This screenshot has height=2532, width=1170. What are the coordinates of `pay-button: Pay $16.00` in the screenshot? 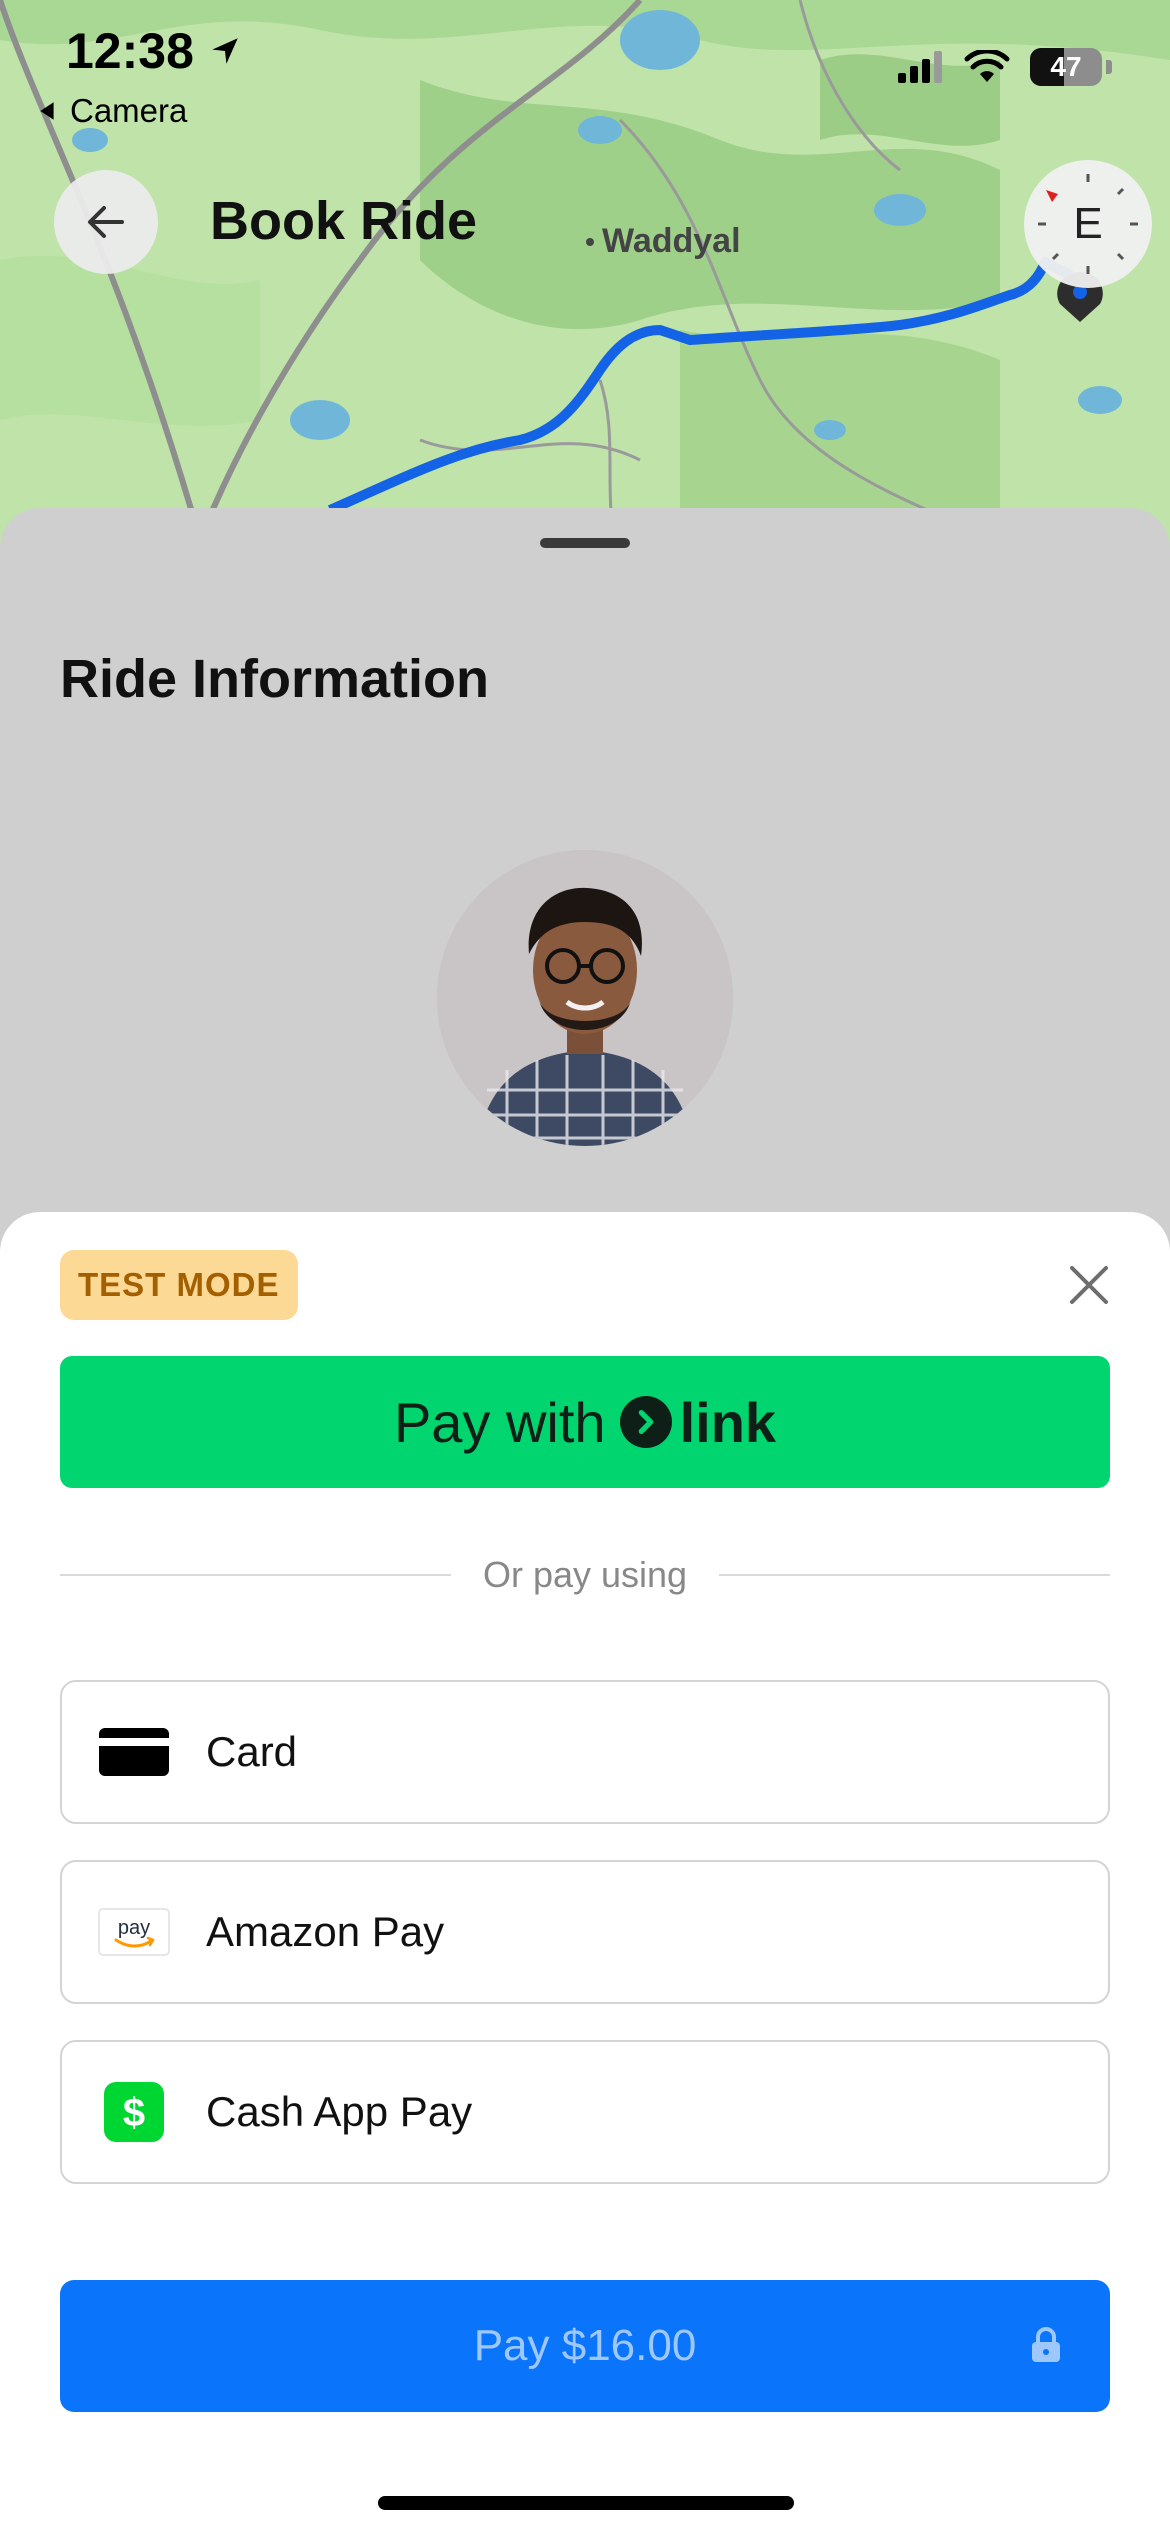 It's located at (585, 2346).